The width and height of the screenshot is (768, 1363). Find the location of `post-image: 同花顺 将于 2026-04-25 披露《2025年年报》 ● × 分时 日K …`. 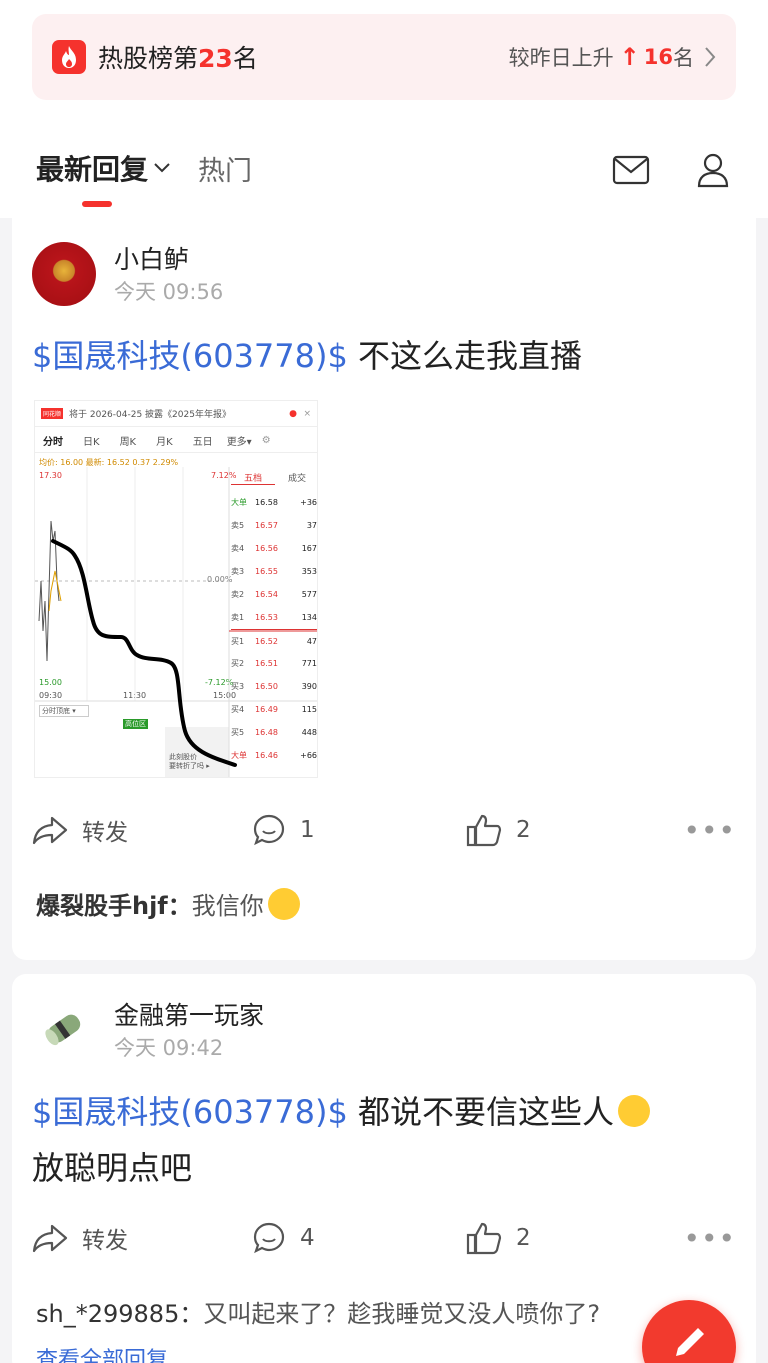

post-image: 同花顺 将于 2026-04-25 披露《2025年年报》 ● × 分时 日K … is located at coordinates (176, 589).